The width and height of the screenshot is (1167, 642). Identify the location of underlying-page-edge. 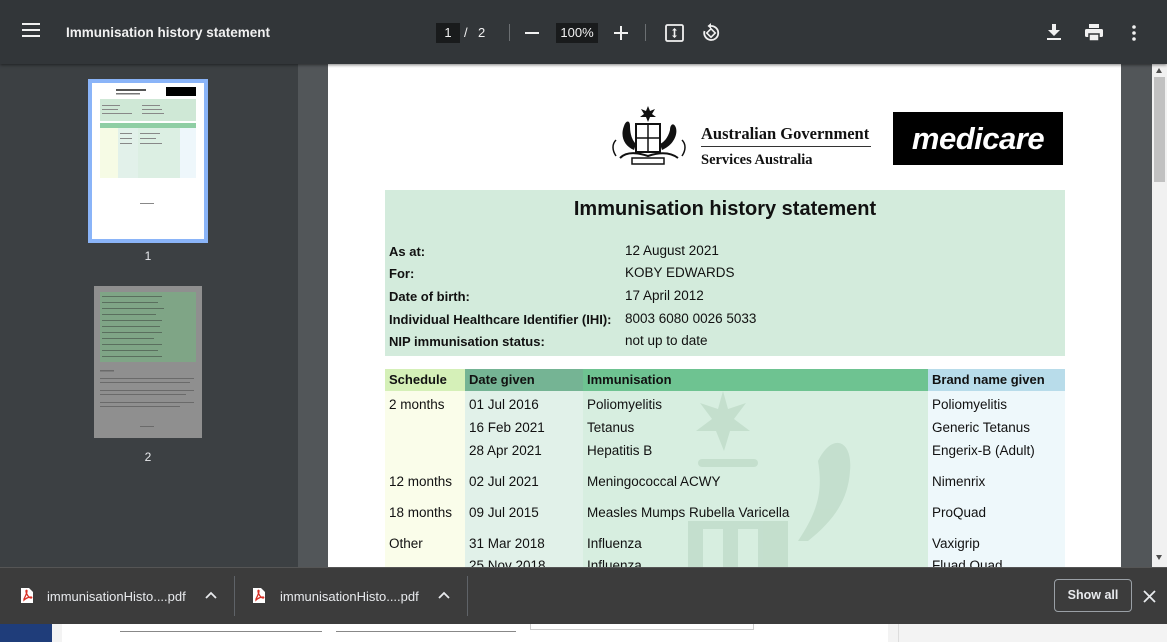
(26, 633).